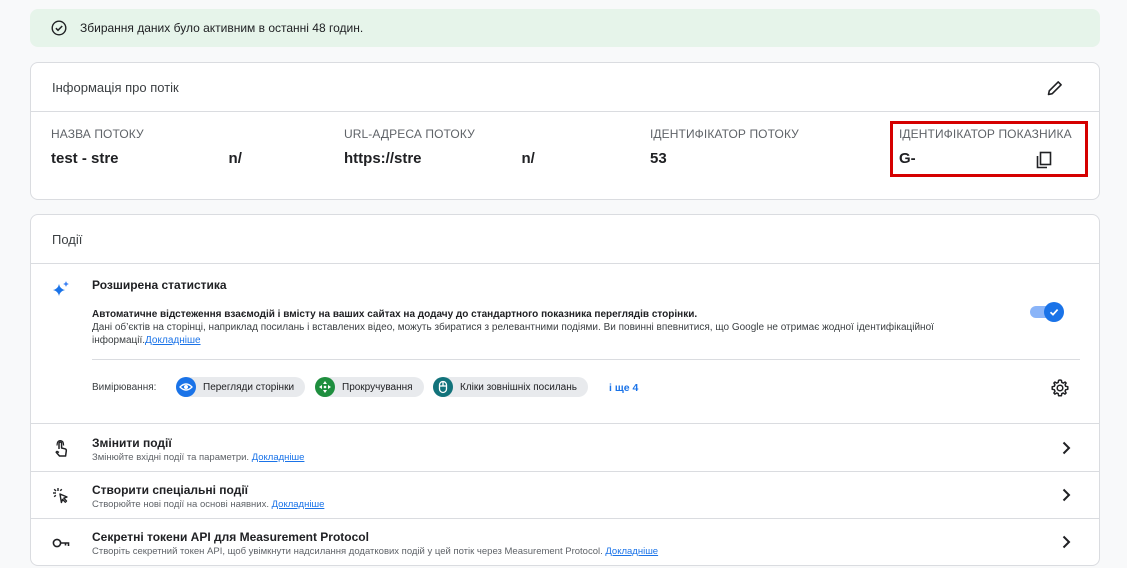 The image size is (1127, 568). What do you see at coordinates (518, 387) in the screenshot?
I see `chip-label: Кліки зовнішніх посилань` at bounding box center [518, 387].